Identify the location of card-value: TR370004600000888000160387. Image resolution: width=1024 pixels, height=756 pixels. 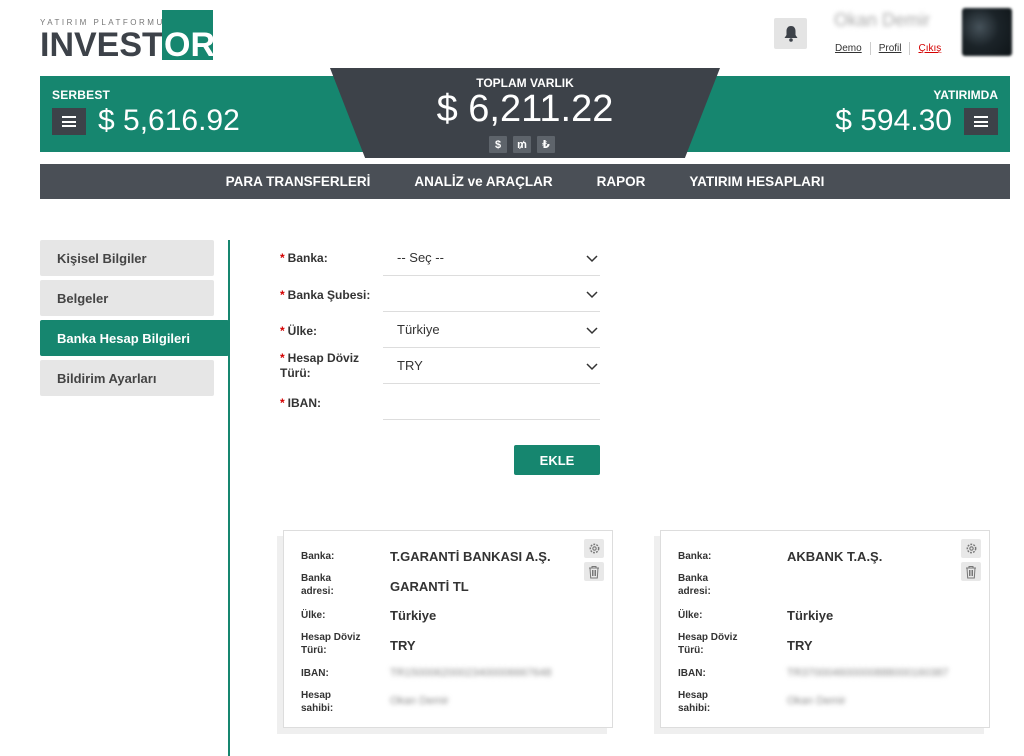
(868, 673).